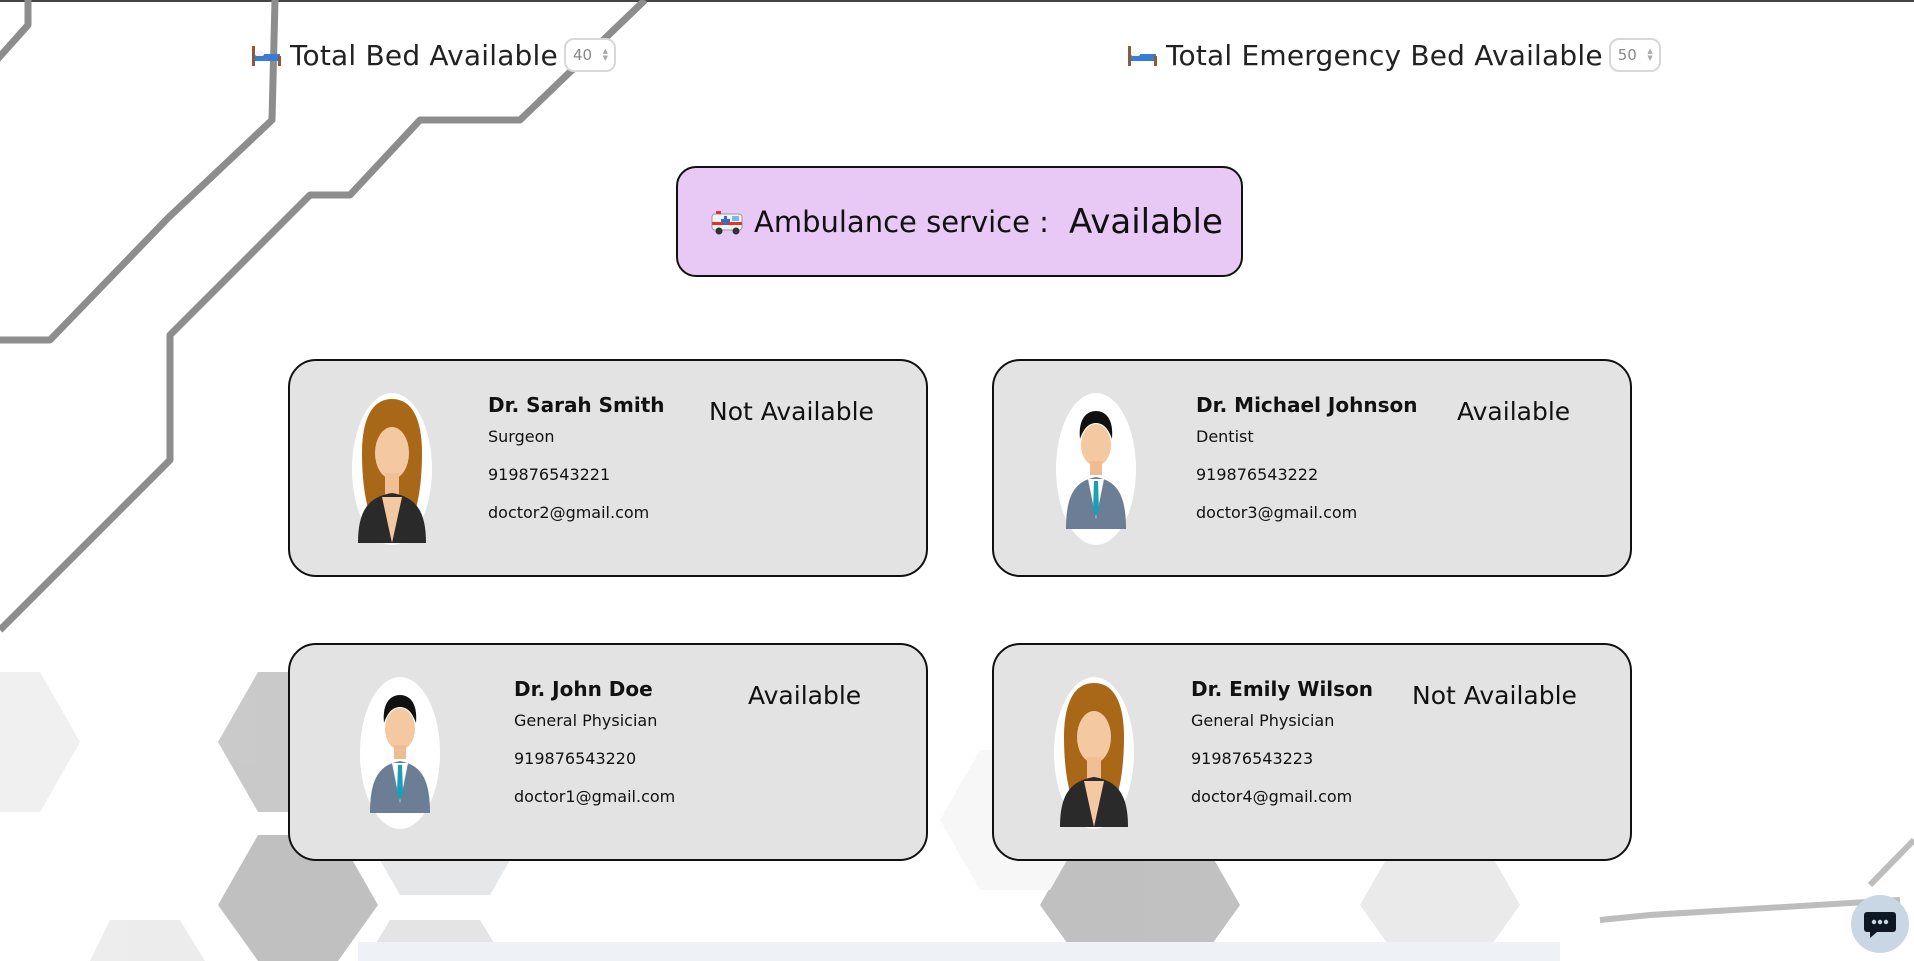 The height and width of the screenshot is (961, 1914). Describe the element at coordinates (583, 689) in the screenshot. I see `doctor-name: Dr. John Doe` at that location.